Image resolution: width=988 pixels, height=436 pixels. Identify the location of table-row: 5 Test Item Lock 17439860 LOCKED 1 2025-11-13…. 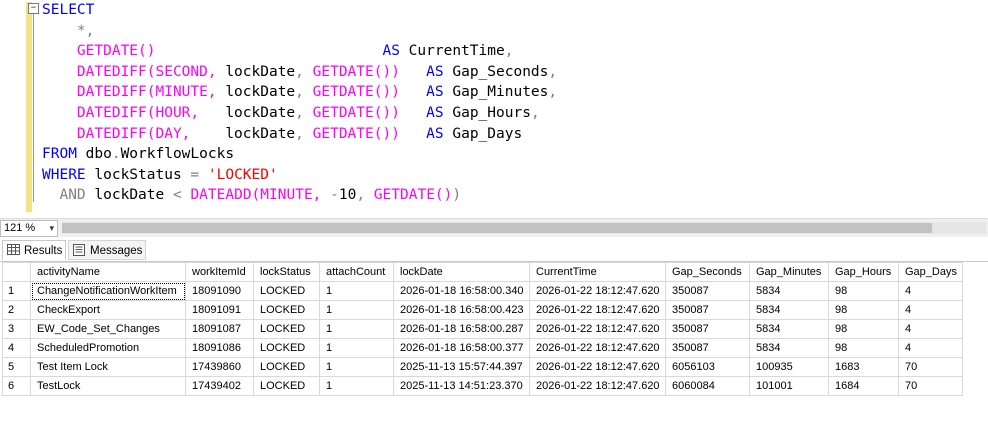
(482, 367).